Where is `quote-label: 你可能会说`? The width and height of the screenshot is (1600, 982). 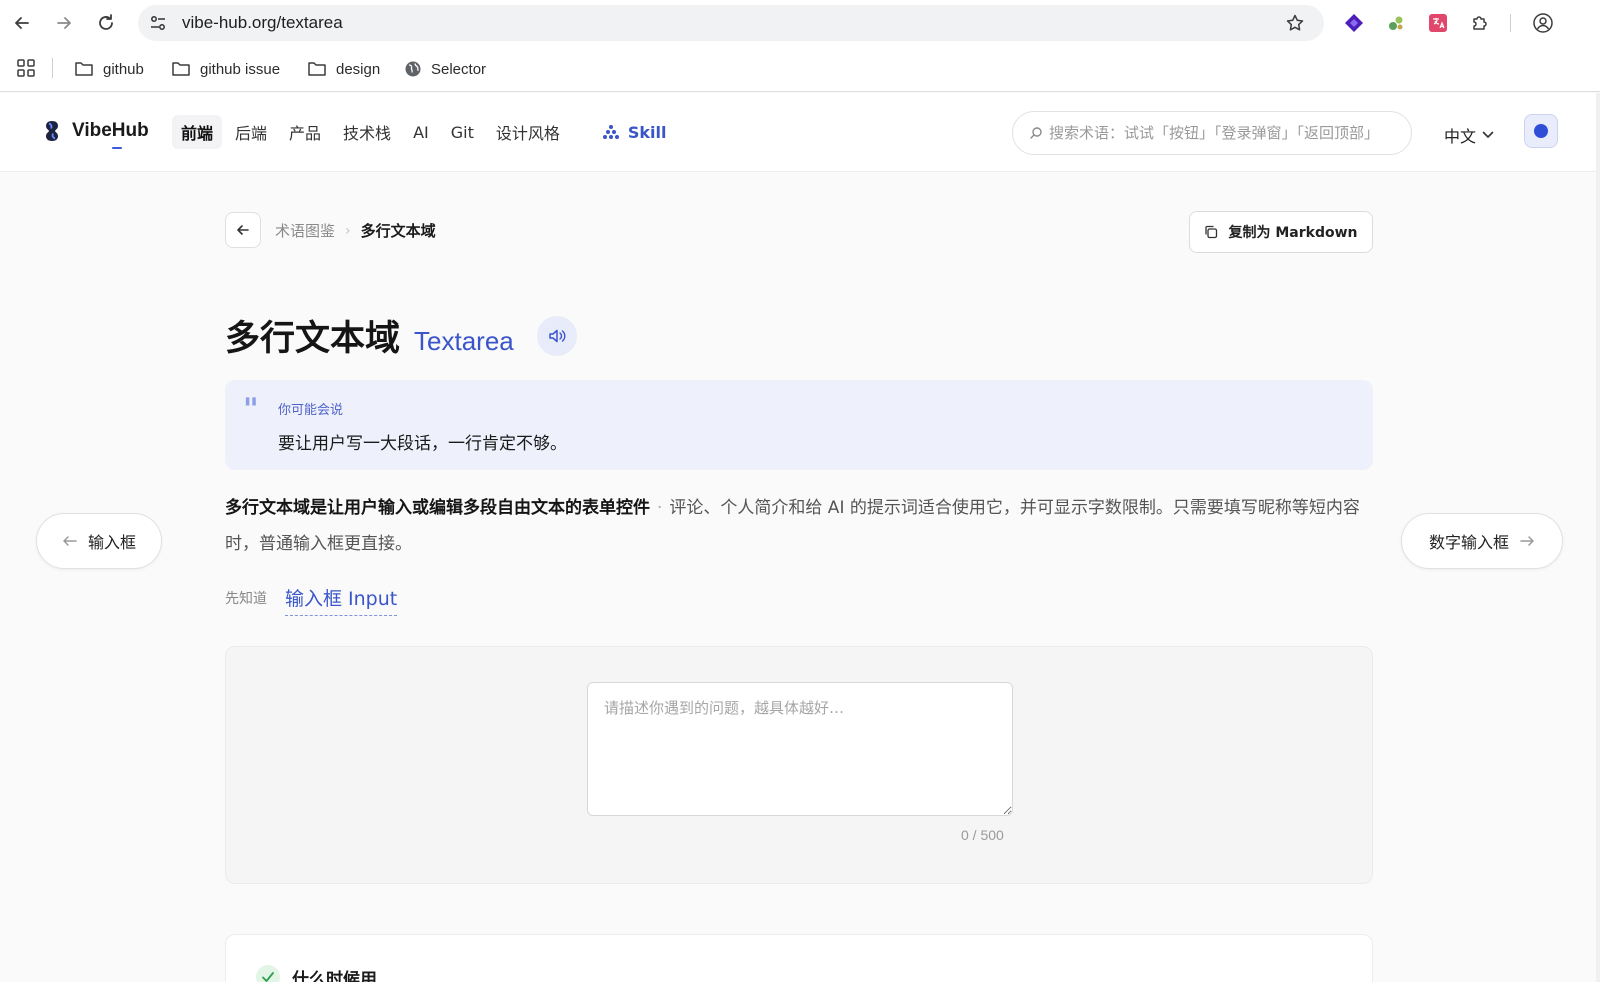
quote-label: 你可能会说 is located at coordinates (311, 410).